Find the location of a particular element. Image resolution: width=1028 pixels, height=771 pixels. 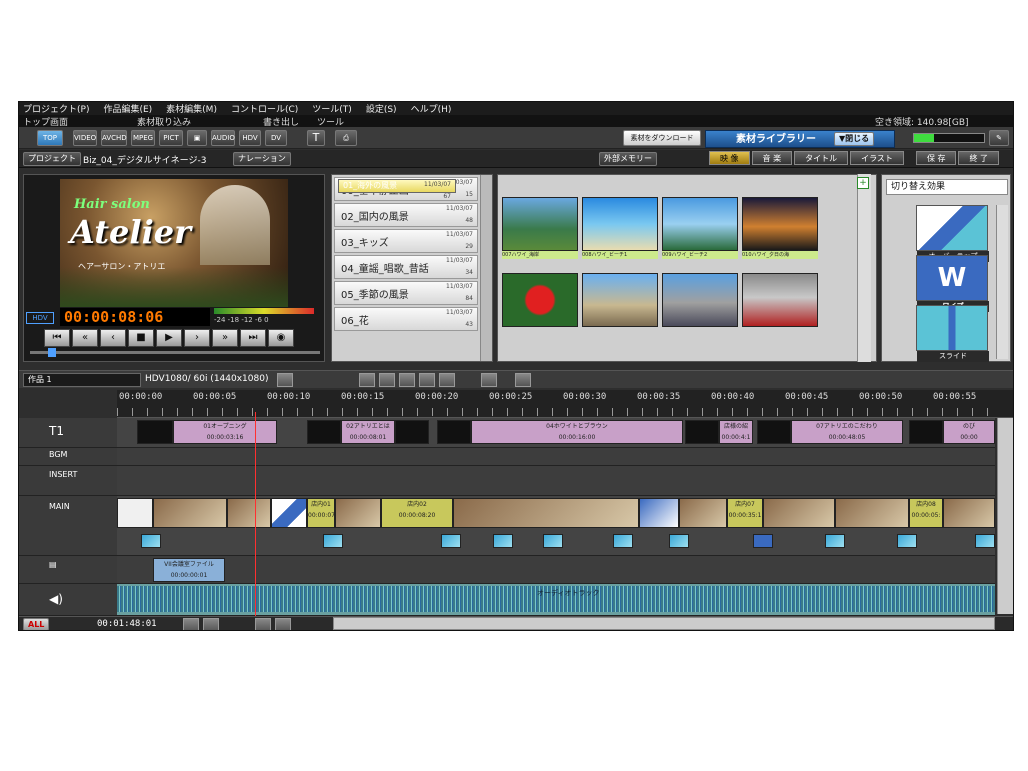

preview-video: Hair salon Atelier ヘアーサロン・アトリエ is located at coordinates (174, 243).